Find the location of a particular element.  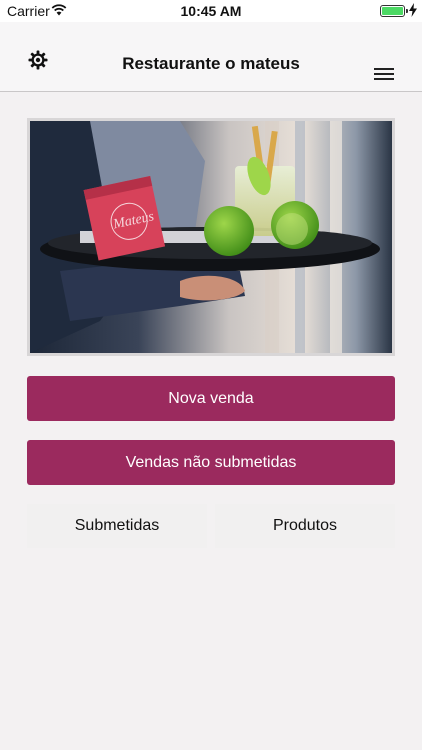

status-bar: Carrier 10:45 AM is located at coordinates (211, 11).